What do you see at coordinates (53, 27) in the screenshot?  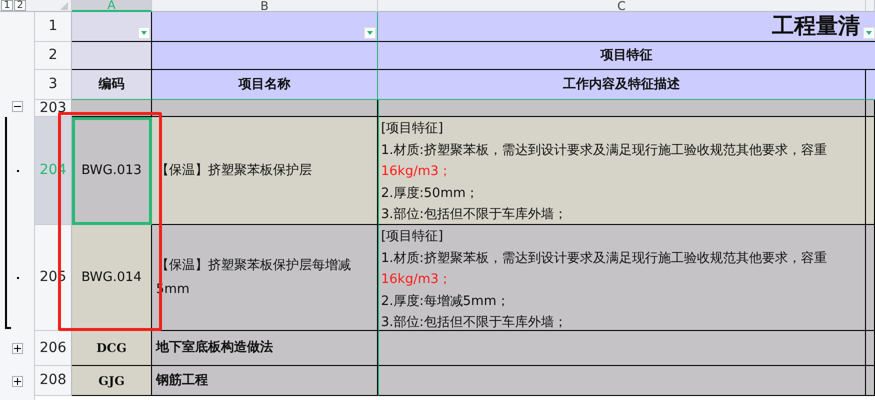 I see `row-number: 1` at bounding box center [53, 27].